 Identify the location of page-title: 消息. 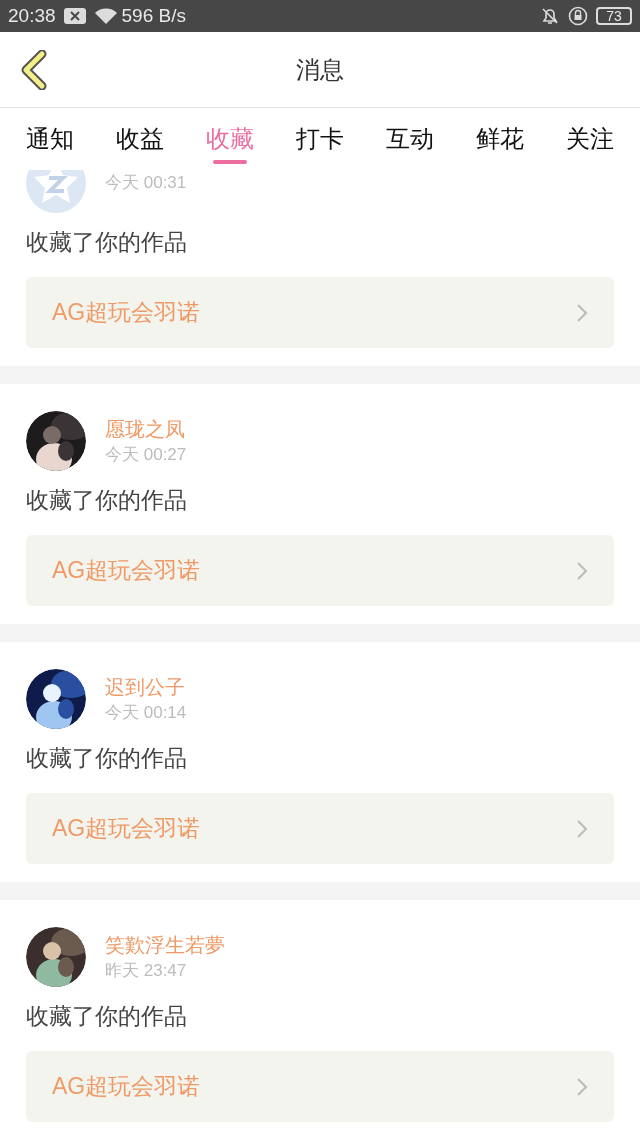
(320, 69).